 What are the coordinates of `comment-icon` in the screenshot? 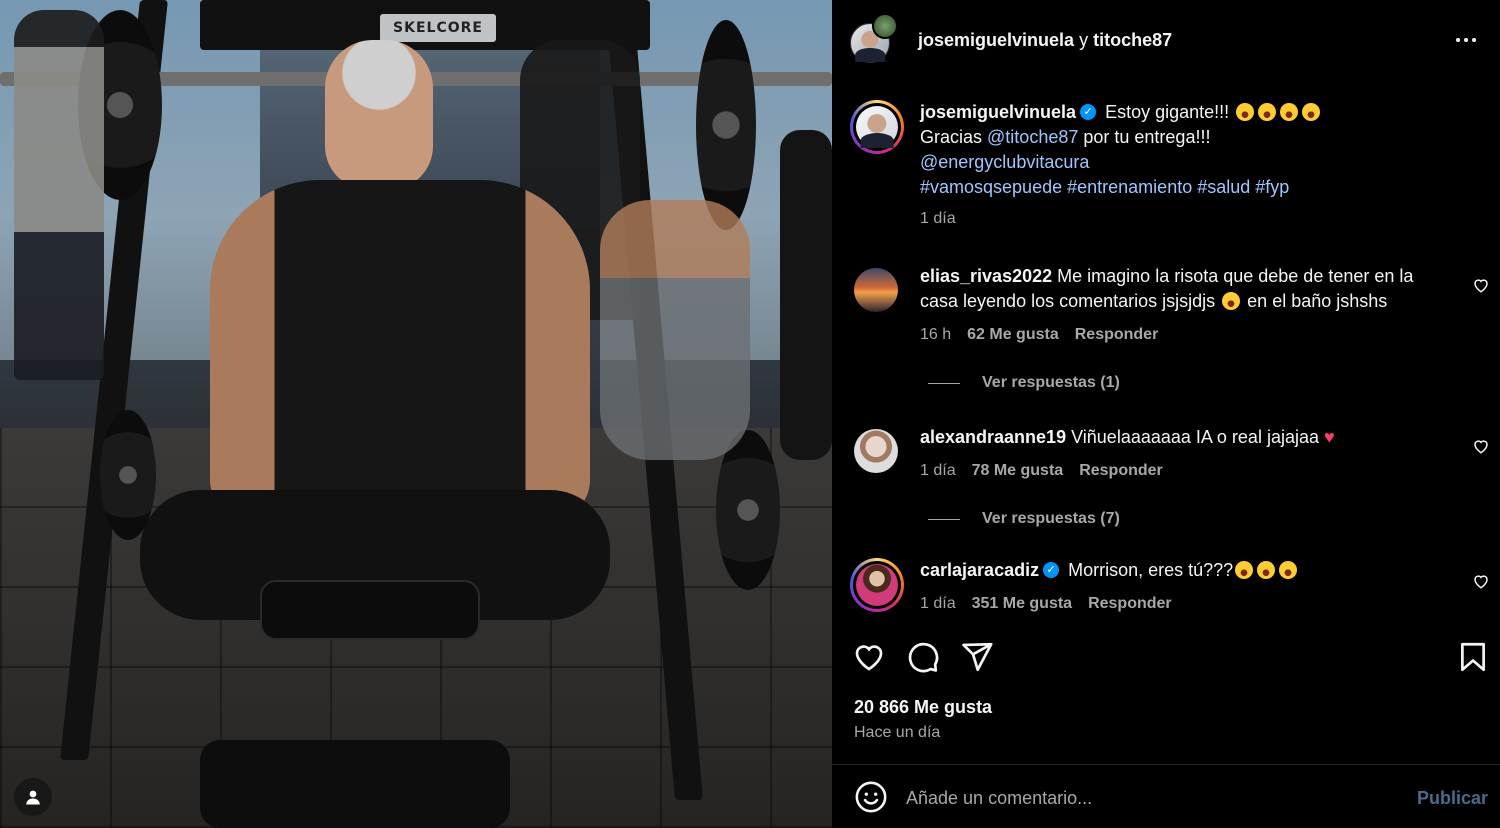 It's located at (923, 657).